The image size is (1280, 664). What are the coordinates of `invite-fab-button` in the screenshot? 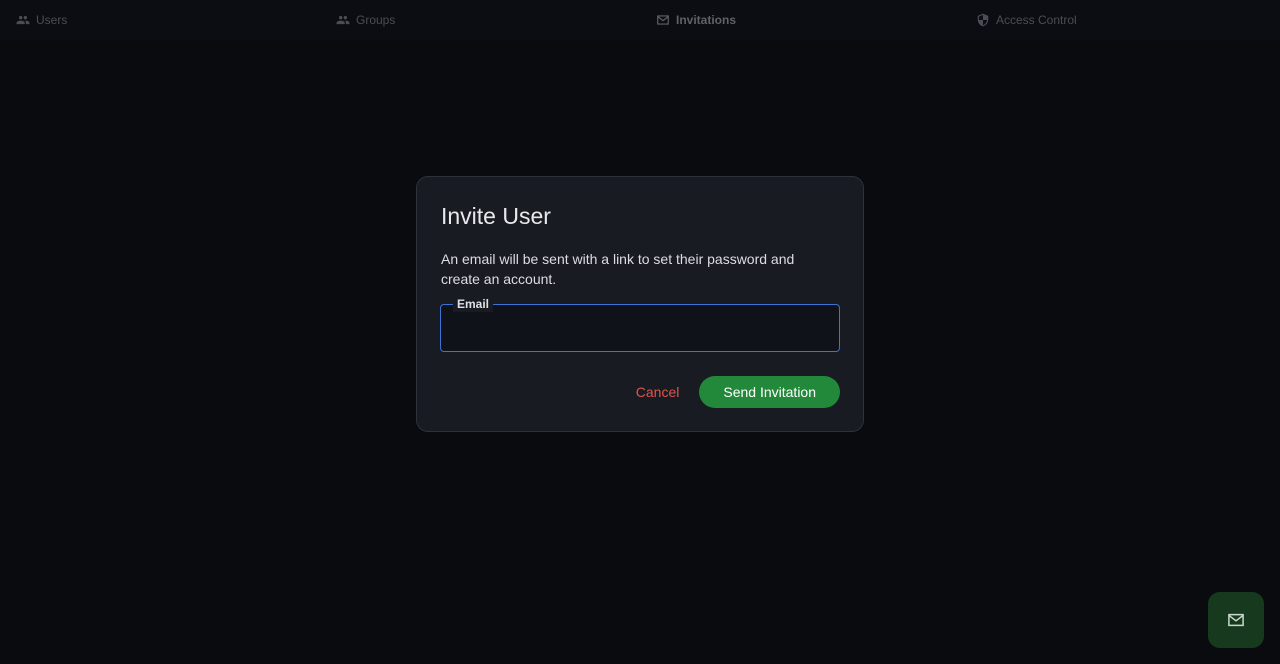 It's located at (1236, 620).